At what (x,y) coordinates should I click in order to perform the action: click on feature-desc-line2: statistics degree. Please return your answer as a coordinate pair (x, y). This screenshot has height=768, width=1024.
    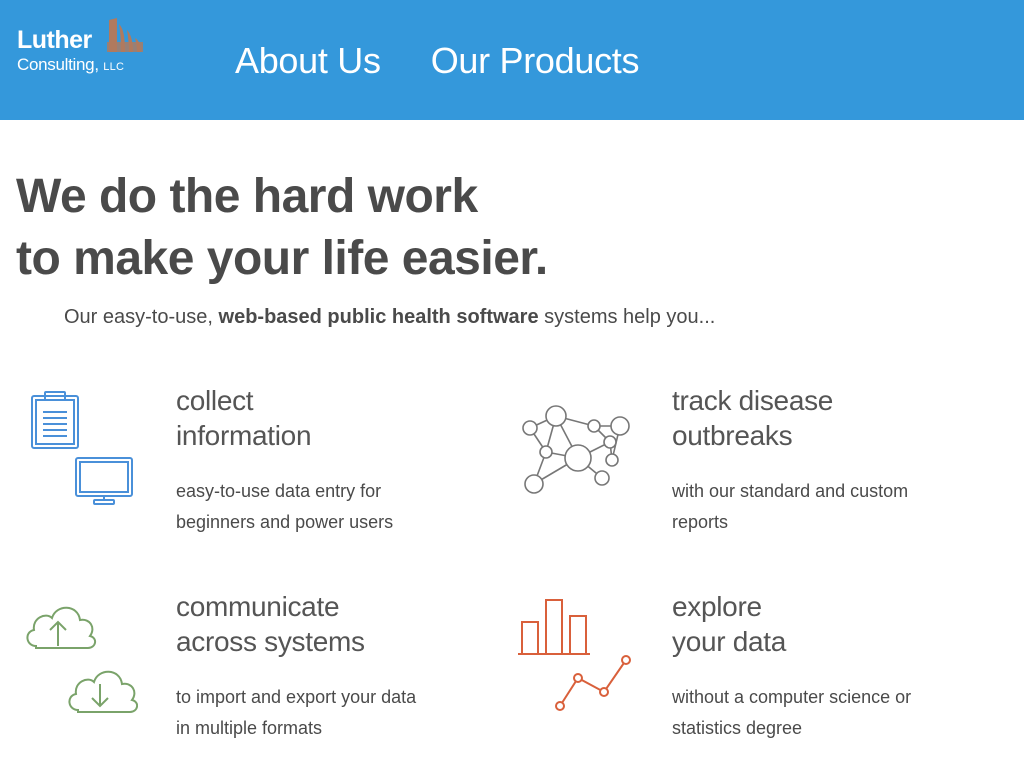
    Looking at the image, I should click on (737, 728).